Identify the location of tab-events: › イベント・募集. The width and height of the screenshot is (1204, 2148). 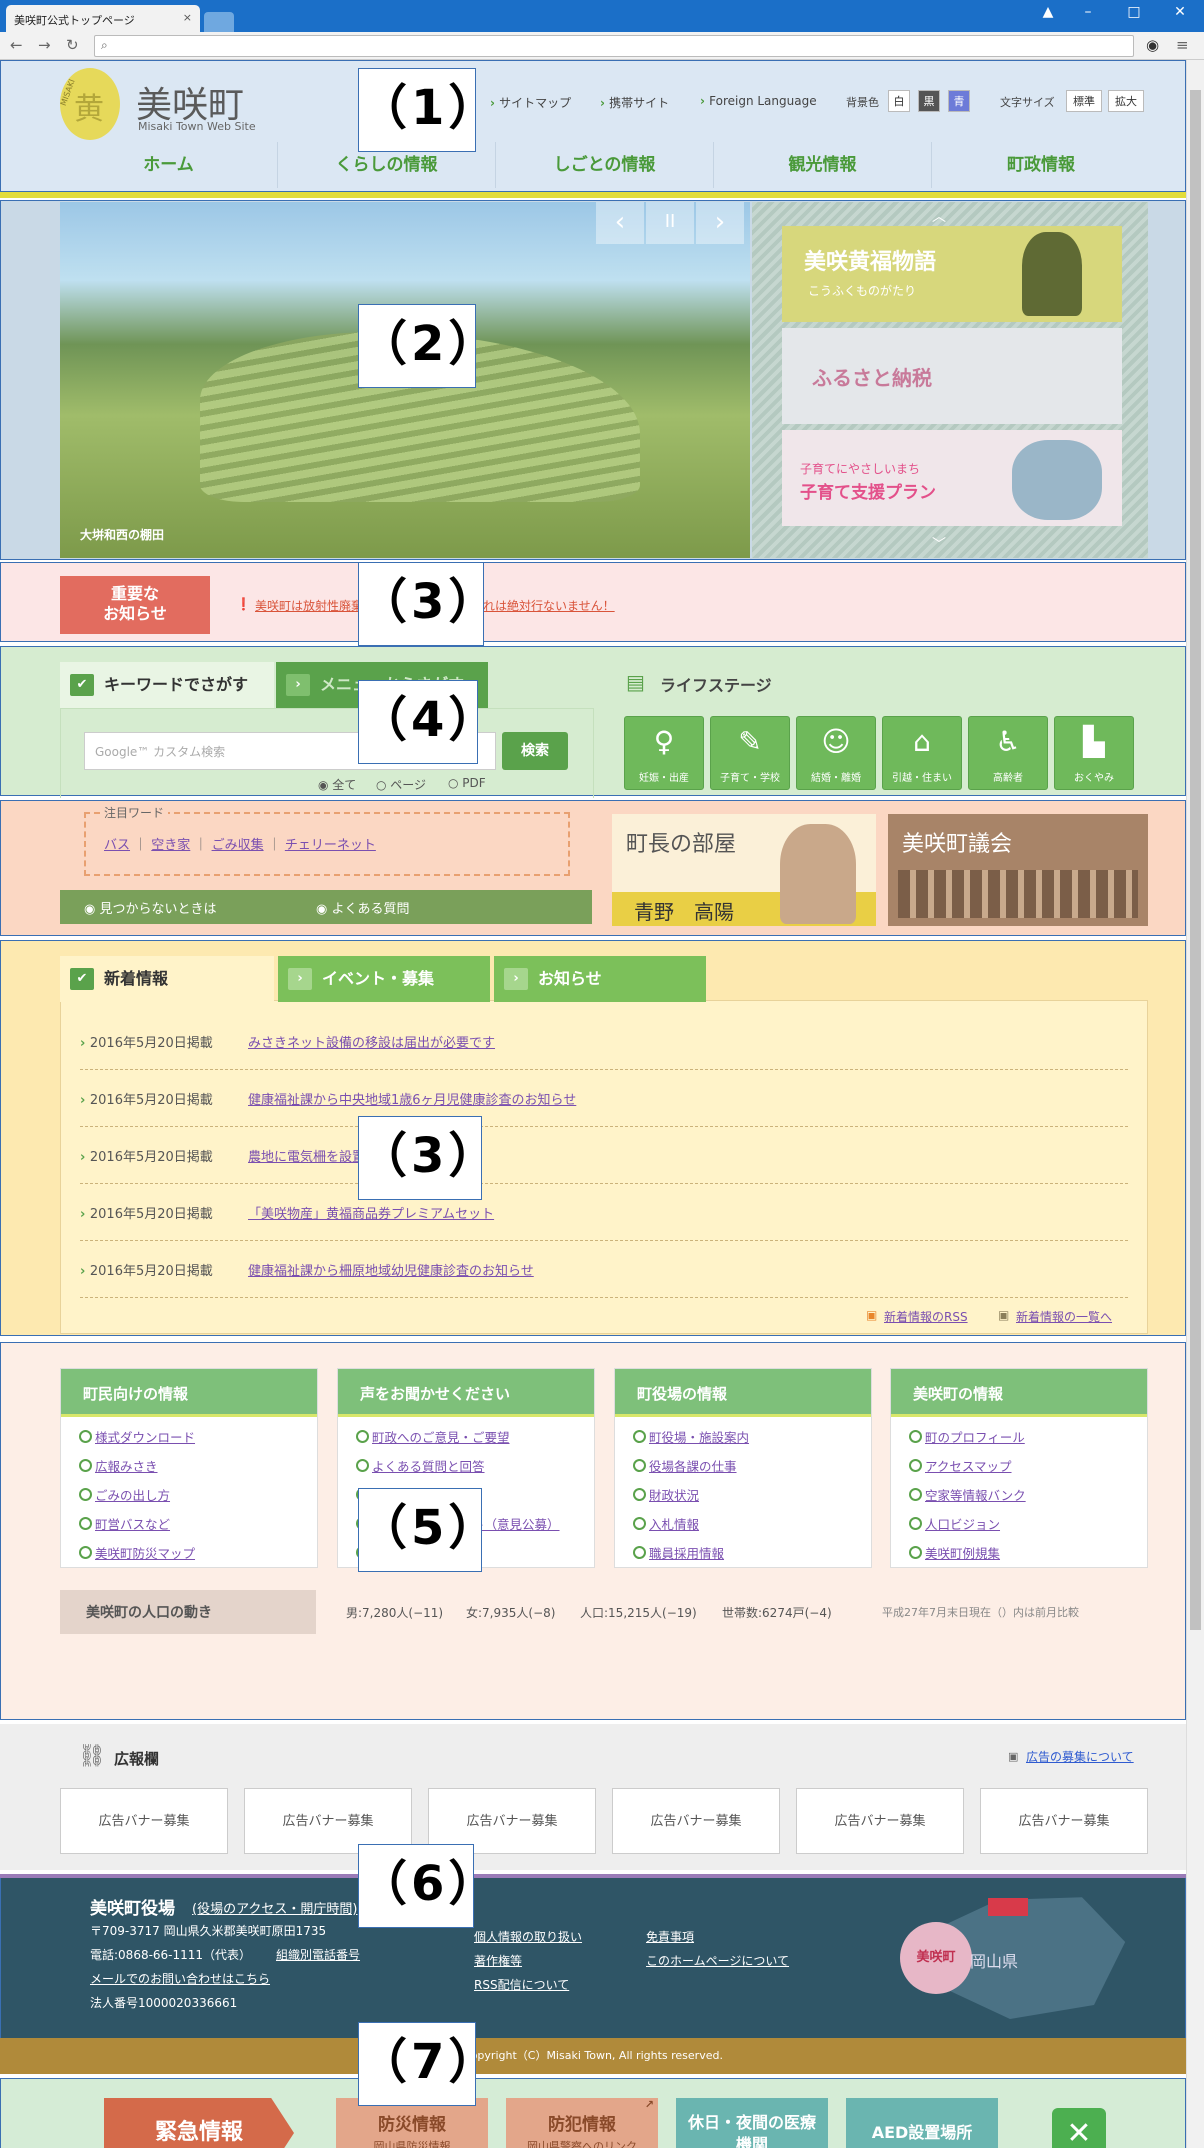
(384, 979).